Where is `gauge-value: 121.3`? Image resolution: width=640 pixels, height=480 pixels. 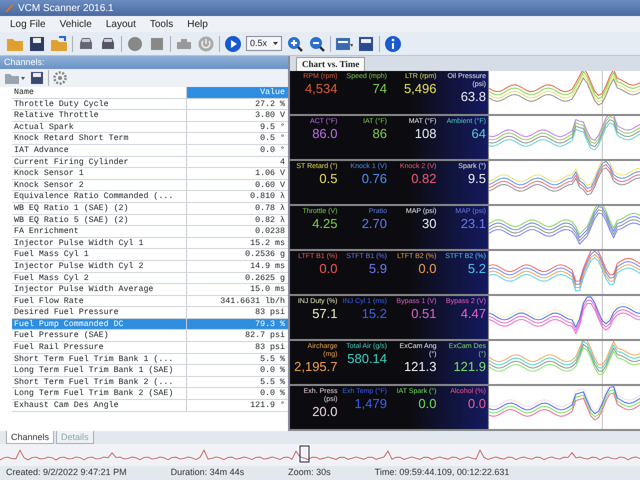 gauge-value: 121.3 is located at coordinates (419, 367).